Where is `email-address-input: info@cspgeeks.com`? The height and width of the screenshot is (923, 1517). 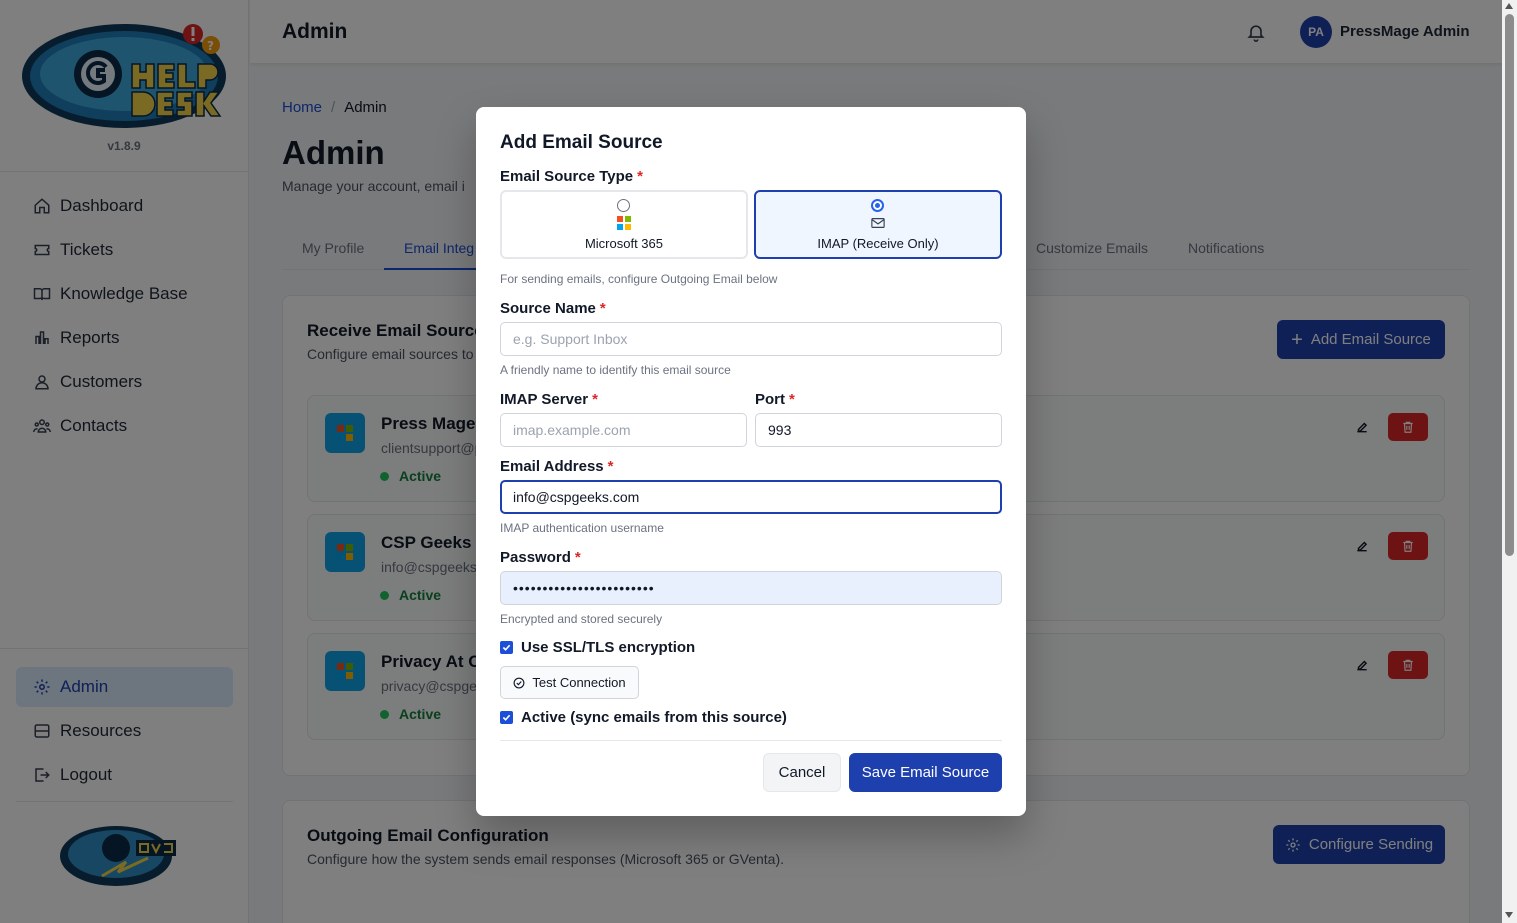
email-address-input: info@cspgeeks.com is located at coordinates (751, 497).